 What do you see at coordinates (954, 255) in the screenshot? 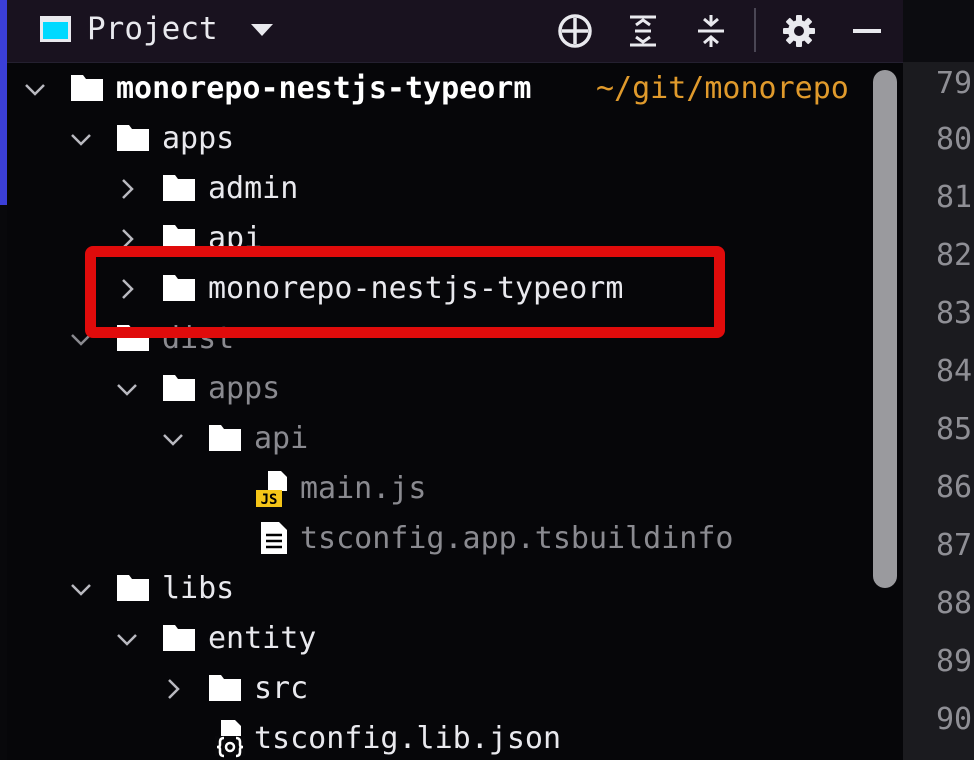
I see `line-number: 82` at bounding box center [954, 255].